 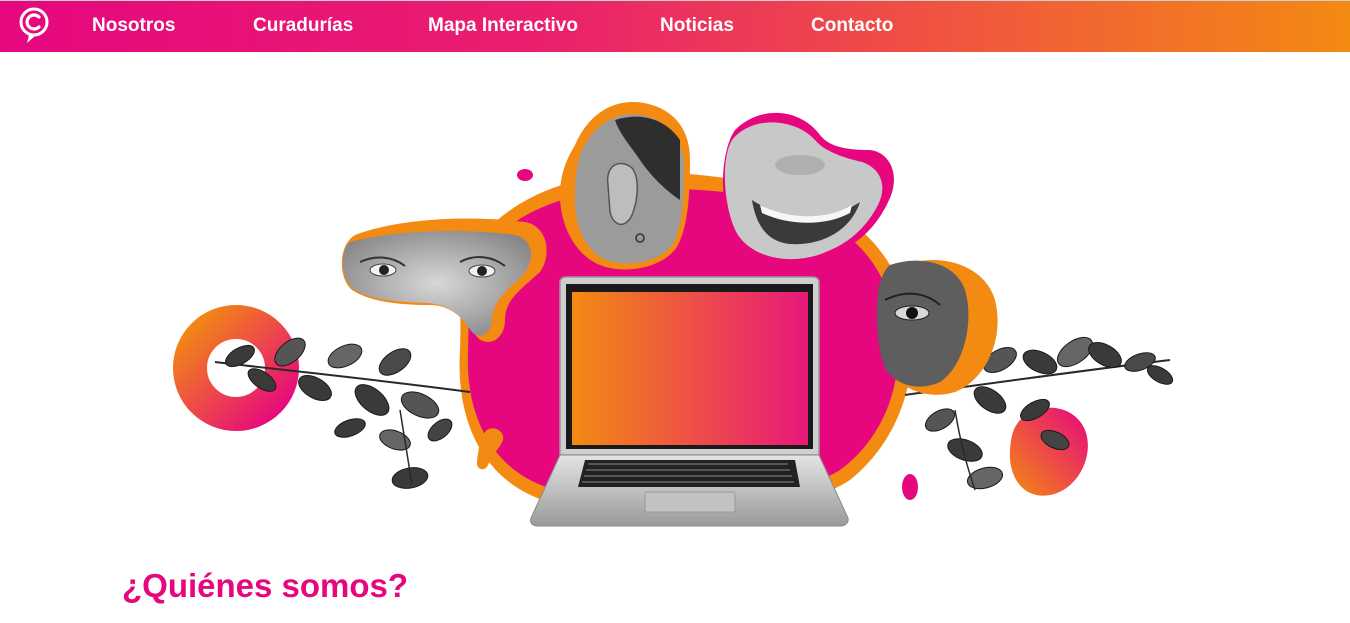 What do you see at coordinates (910, 487) in the screenshot?
I see `magenta-small-drop` at bounding box center [910, 487].